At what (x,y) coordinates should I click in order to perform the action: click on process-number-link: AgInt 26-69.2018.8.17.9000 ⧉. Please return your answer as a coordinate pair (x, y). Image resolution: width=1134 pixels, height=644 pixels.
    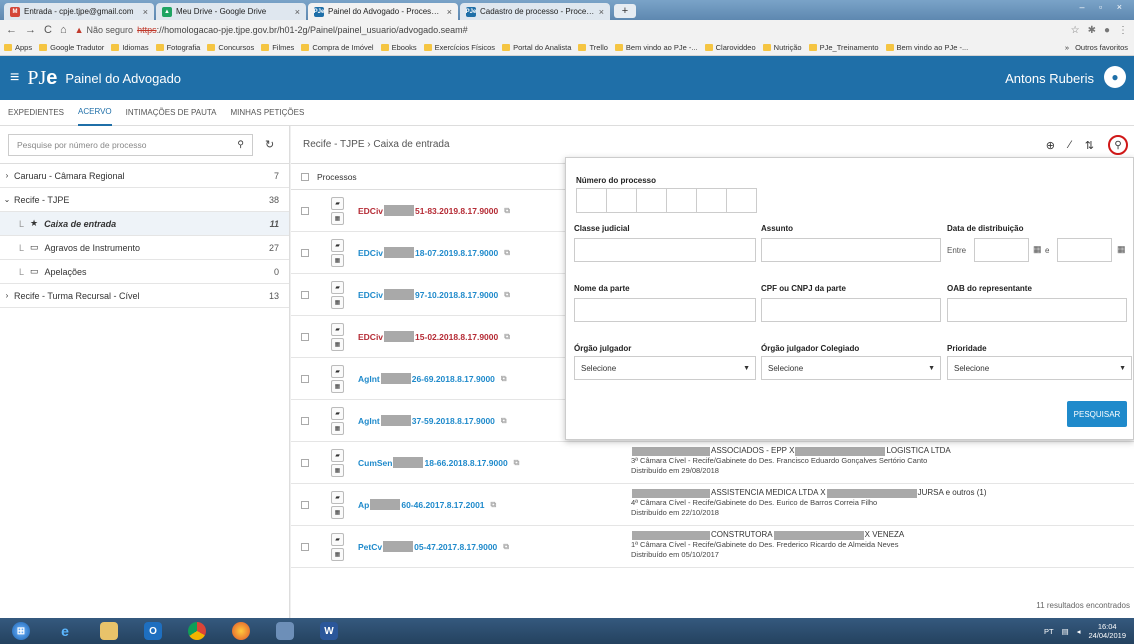
    Looking at the image, I should click on (432, 378).